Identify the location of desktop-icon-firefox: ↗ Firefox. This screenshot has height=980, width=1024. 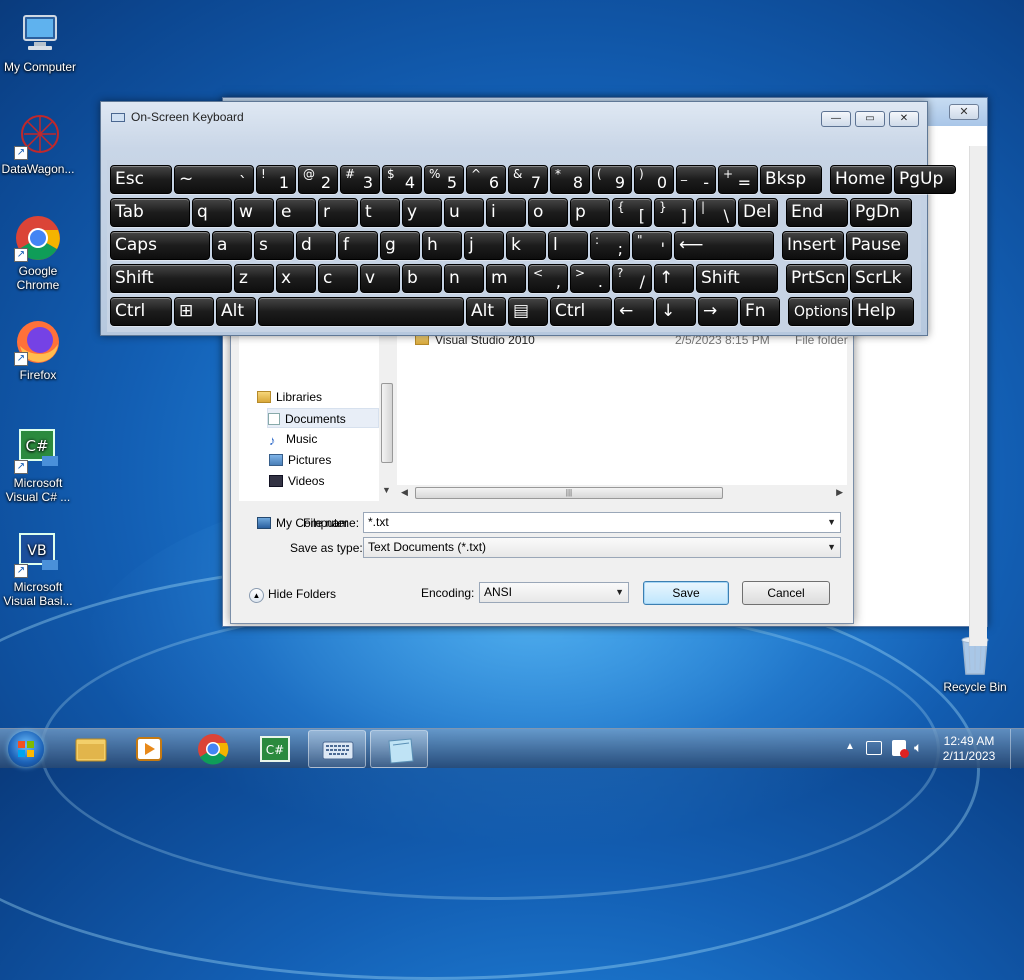
(39, 350).